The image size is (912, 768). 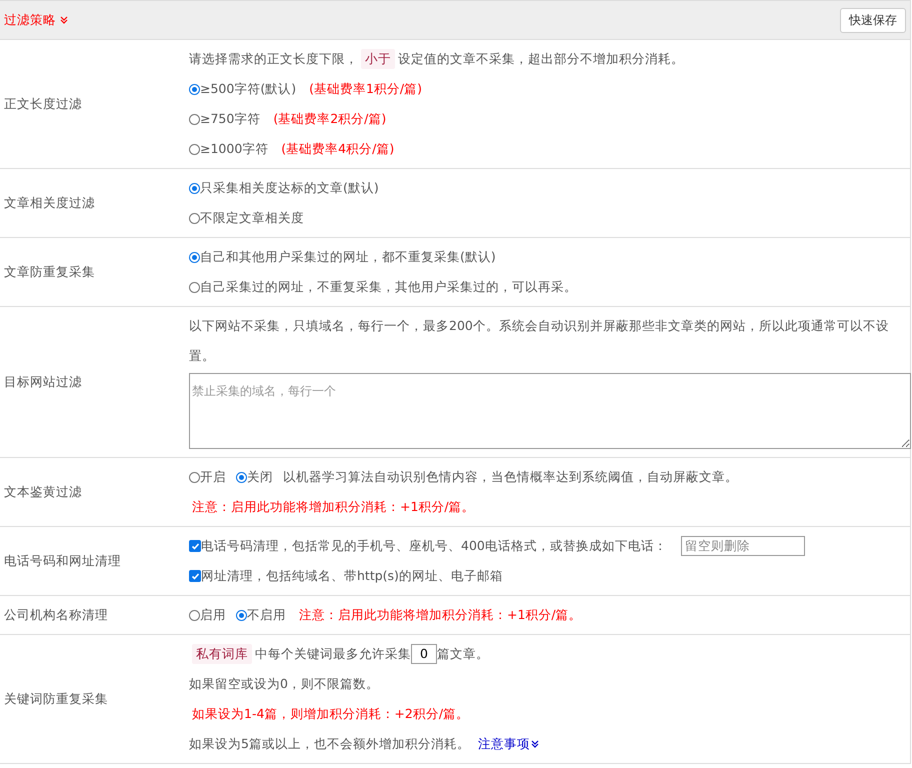 What do you see at coordinates (266, 615) in the screenshot?
I see `option-label: 不启用` at bounding box center [266, 615].